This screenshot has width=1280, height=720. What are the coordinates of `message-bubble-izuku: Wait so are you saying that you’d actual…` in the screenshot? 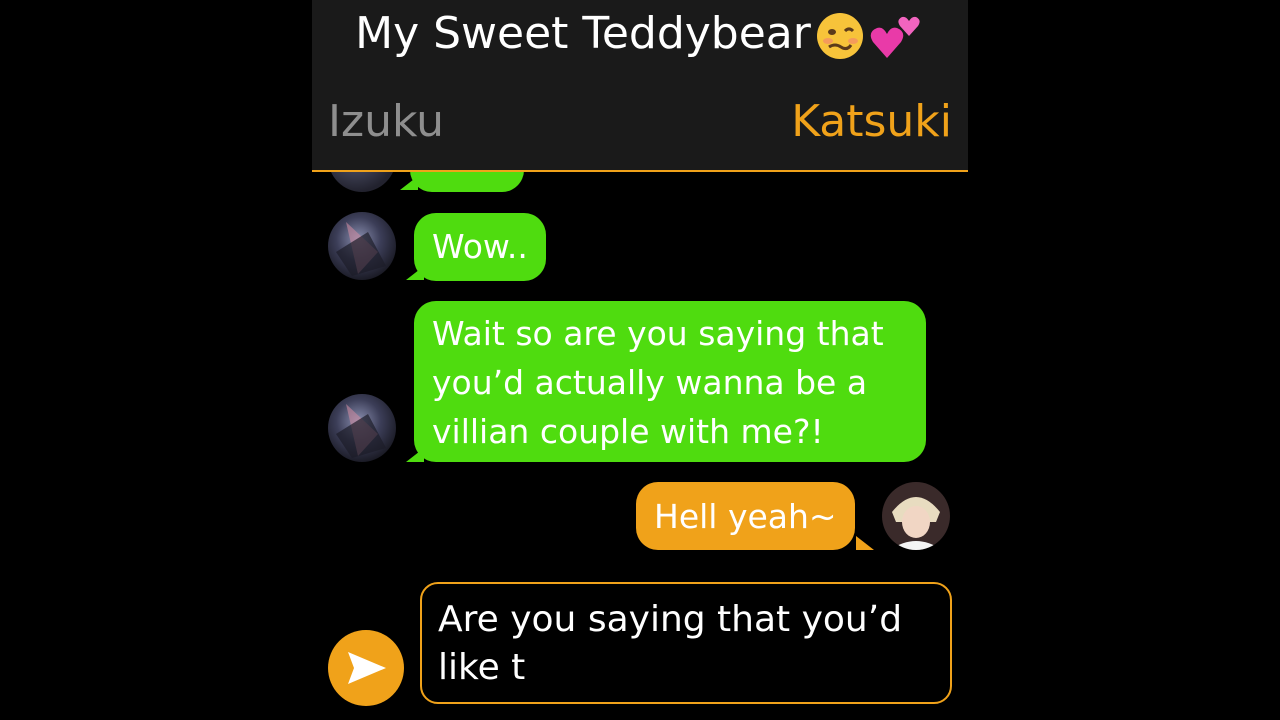 It's located at (670, 381).